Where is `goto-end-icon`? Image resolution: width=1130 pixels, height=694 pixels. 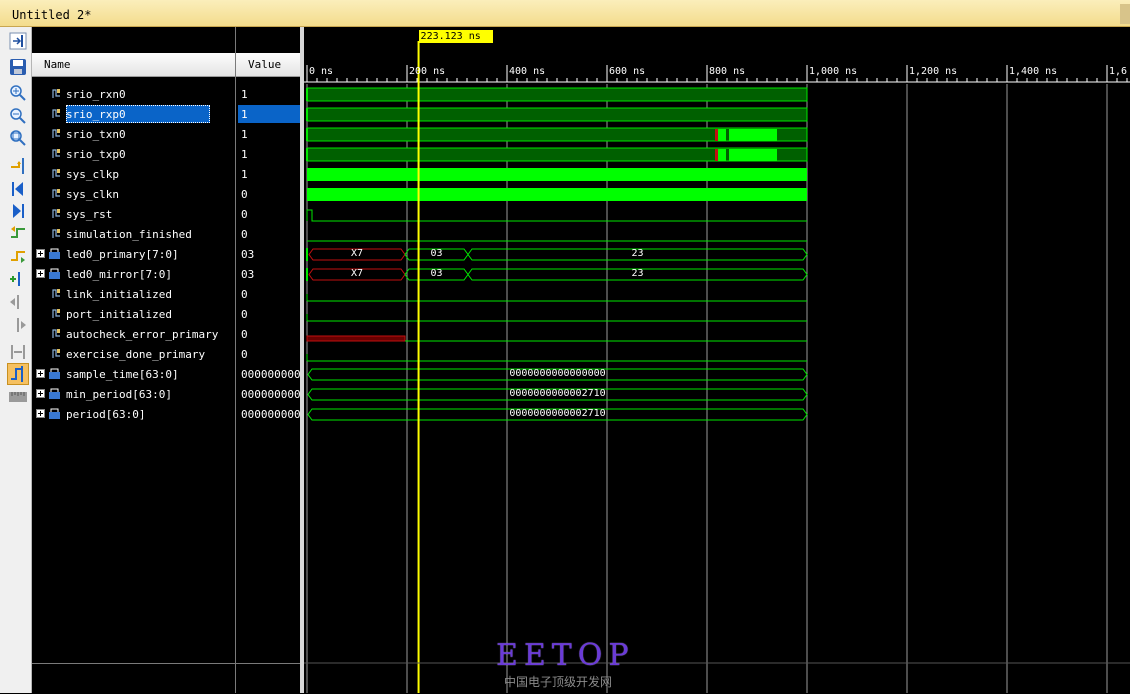
goto-end-icon is located at coordinates (18, 211).